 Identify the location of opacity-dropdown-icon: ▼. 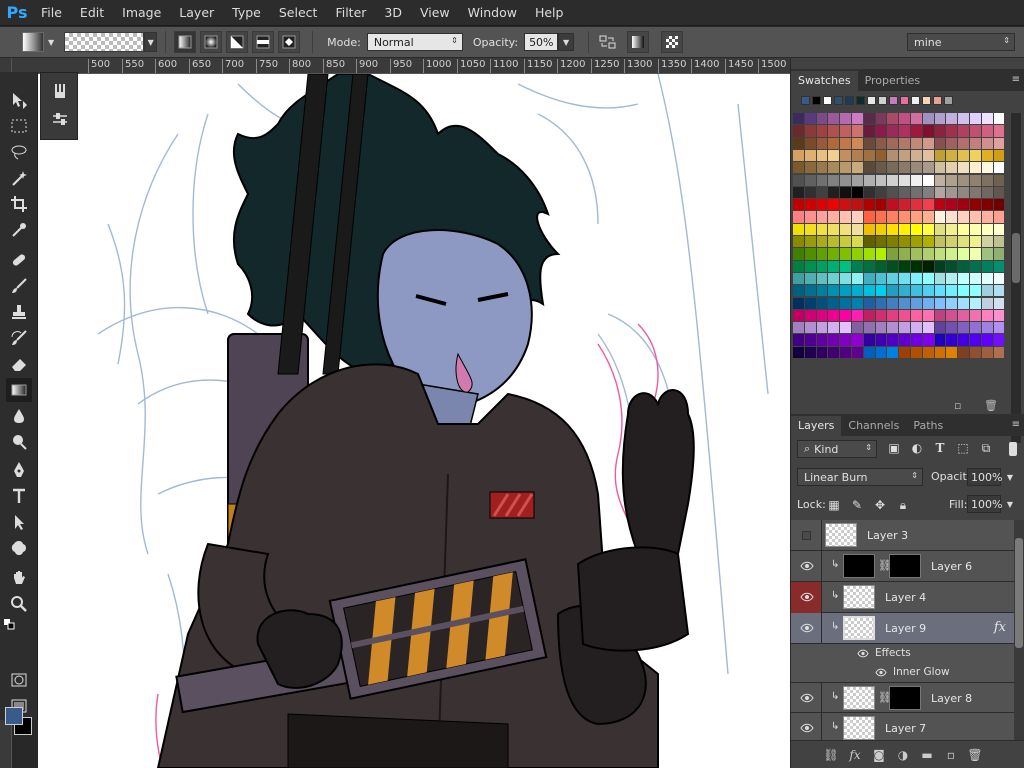
(1010, 477).